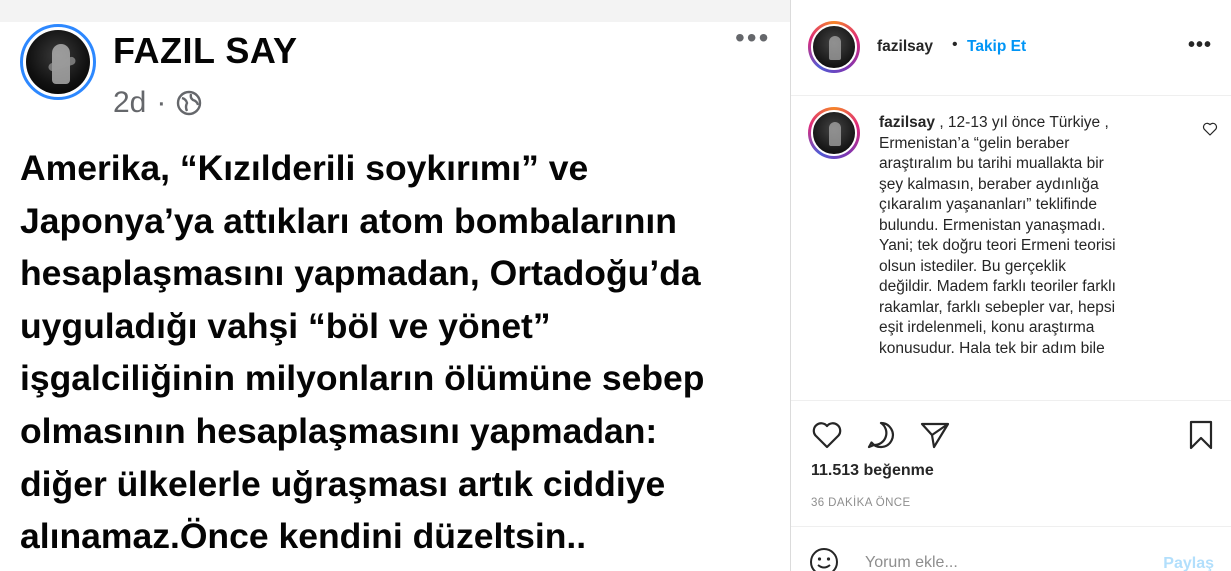  What do you see at coordinates (1011, 463) in the screenshot?
I see `post-actions: 11.513 beğenme 36 DAKİKA ÖNCE` at bounding box center [1011, 463].